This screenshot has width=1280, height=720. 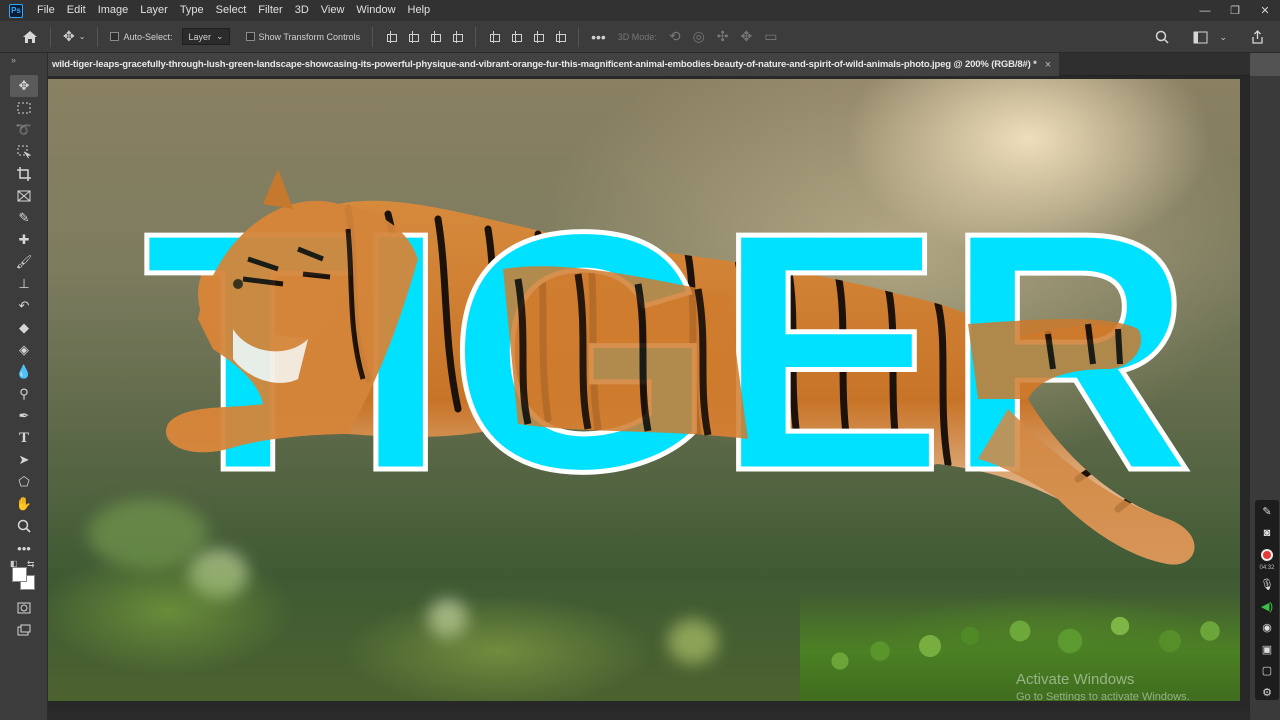 What do you see at coordinates (24, 328) in the screenshot?
I see `eraser-tool-icon: ◆` at bounding box center [24, 328].